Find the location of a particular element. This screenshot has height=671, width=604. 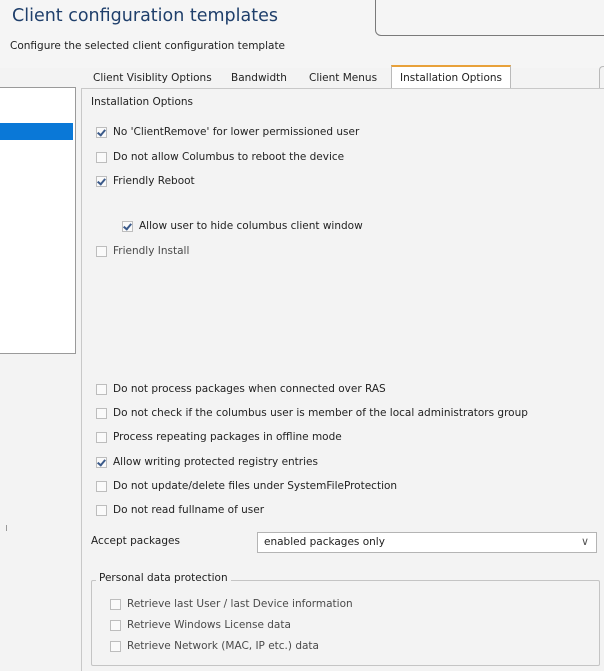

splitter-mark is located at coordinates (6, 528).